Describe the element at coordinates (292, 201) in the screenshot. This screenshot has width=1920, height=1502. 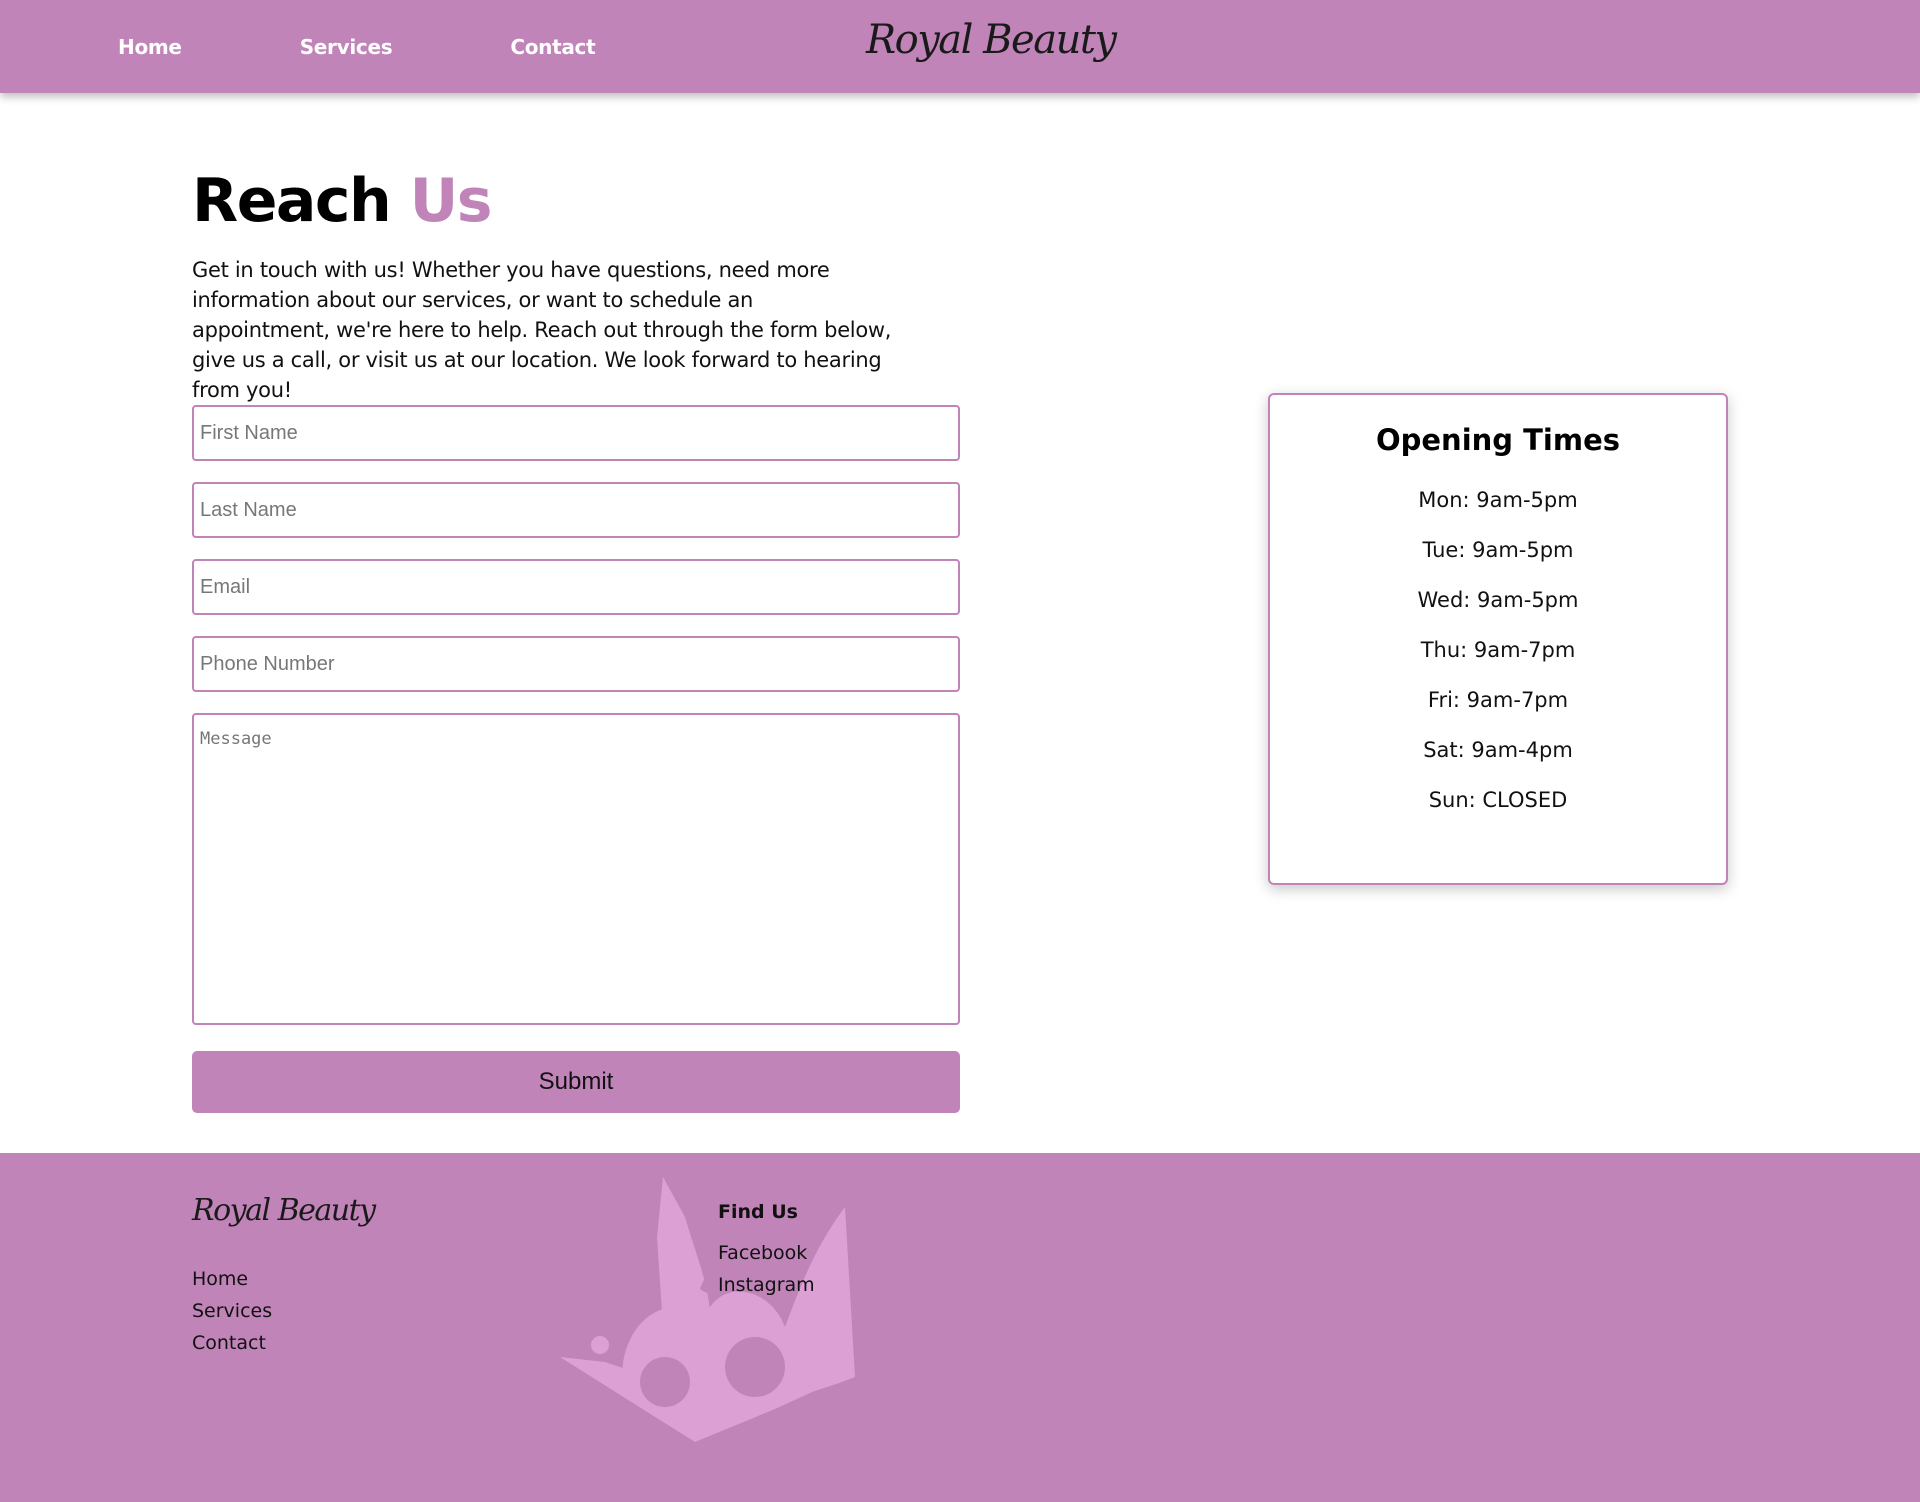
I see `title-main: Reach` at that location.